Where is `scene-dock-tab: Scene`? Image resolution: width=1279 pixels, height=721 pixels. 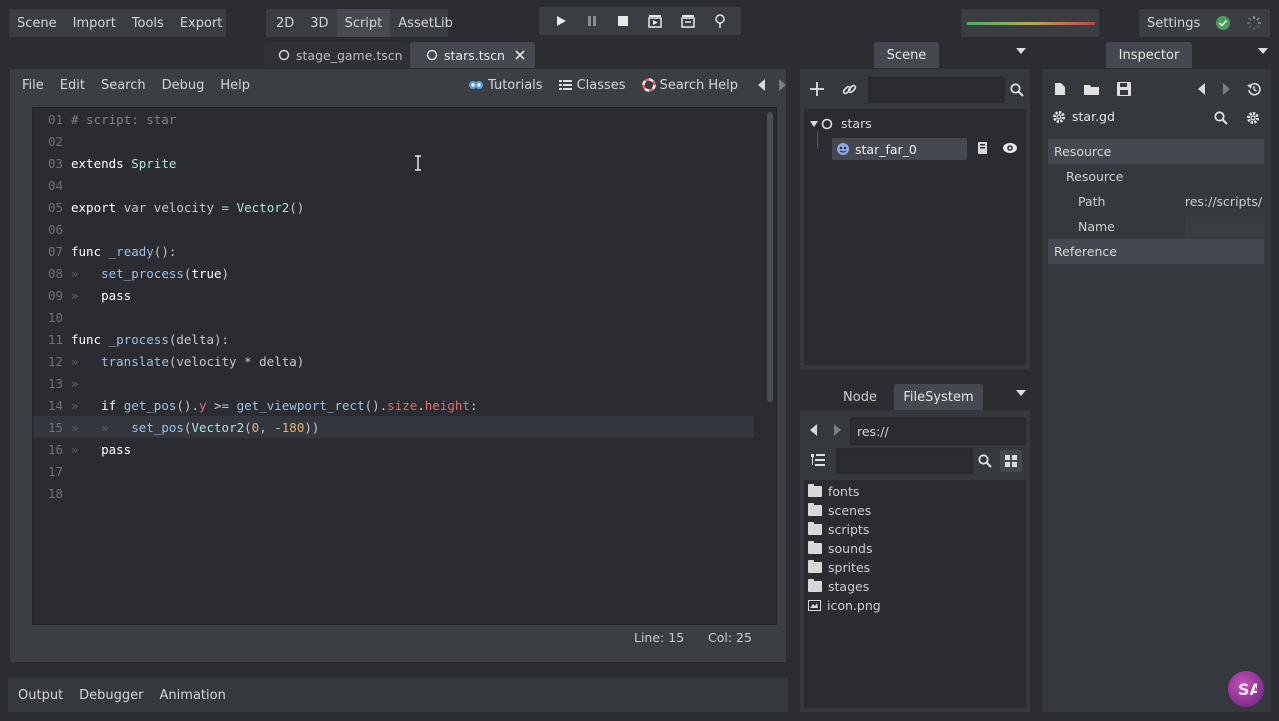
scene-dock-tab: Scene is located at coordinates (906, 55).